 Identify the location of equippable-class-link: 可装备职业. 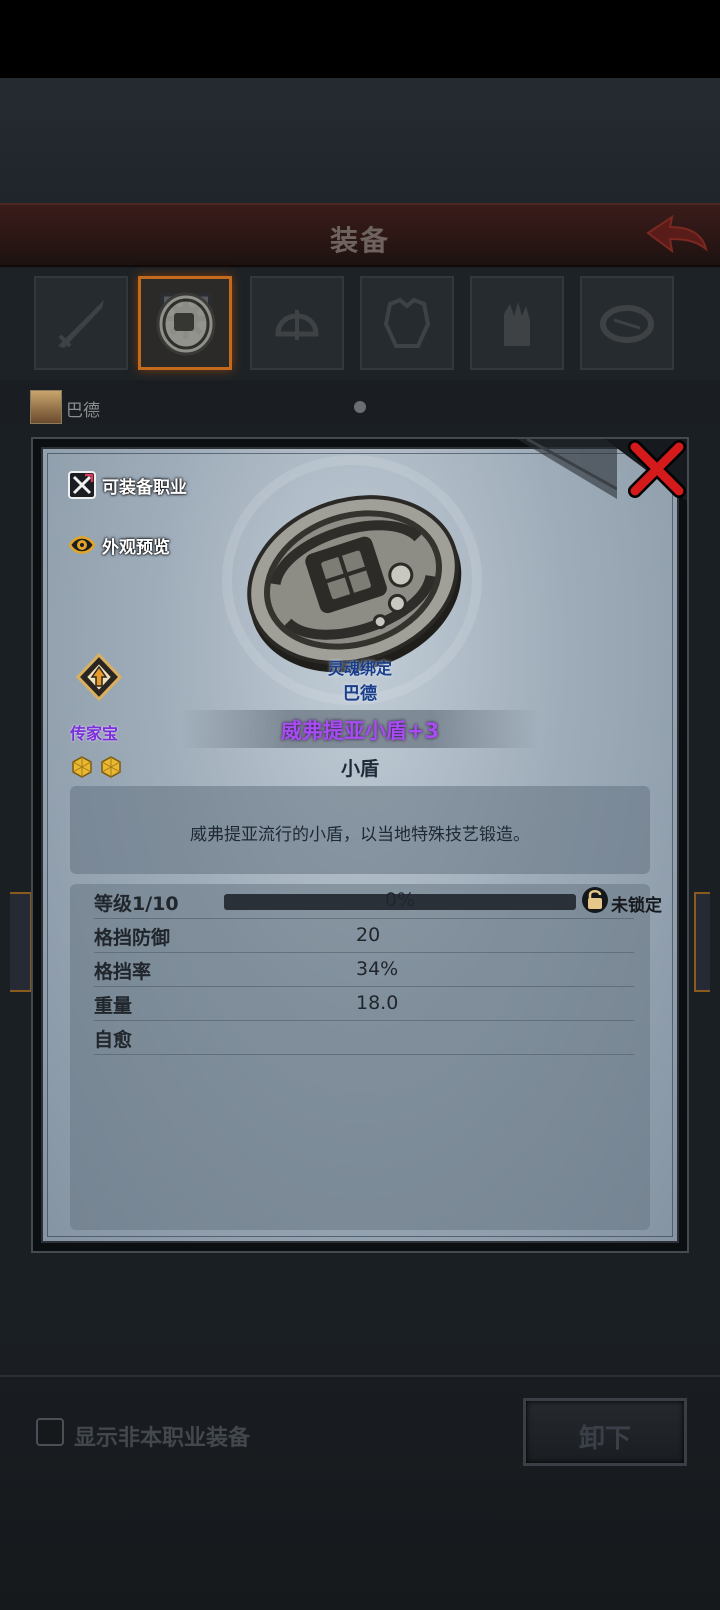
(127, 485).